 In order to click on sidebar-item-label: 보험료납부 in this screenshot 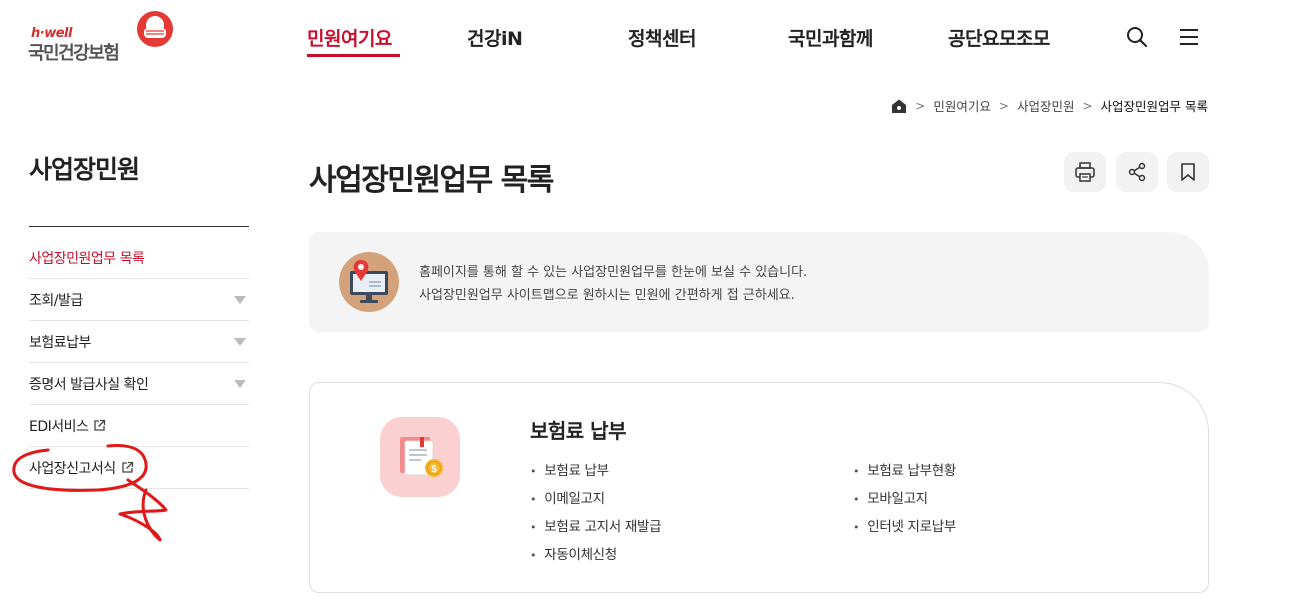, I will do `click(60, 342)`.